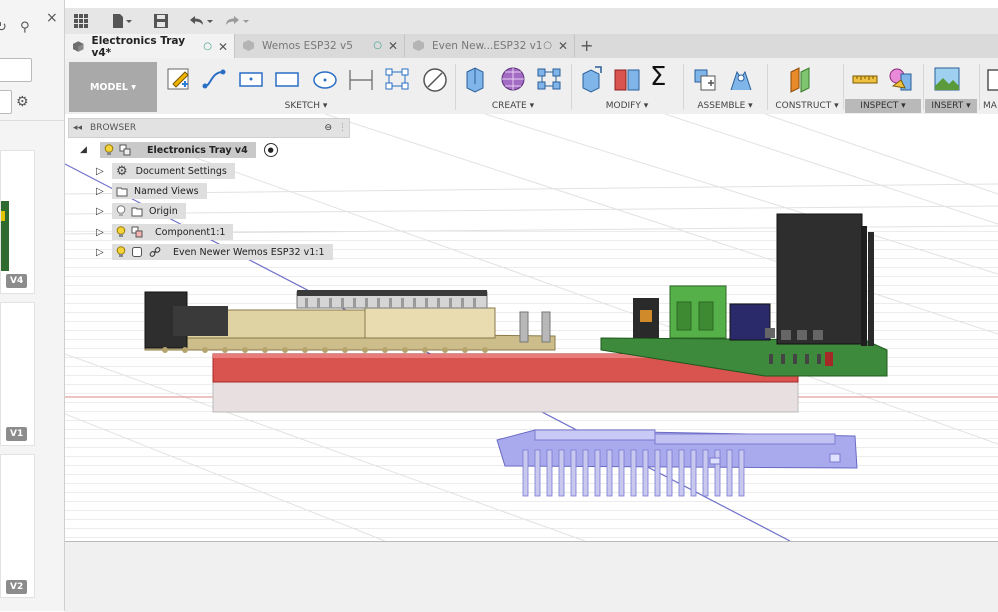 Image resolution: width=998 pixels, height=612 pixels. I want to click on pattern-icon, so click(397, 79).